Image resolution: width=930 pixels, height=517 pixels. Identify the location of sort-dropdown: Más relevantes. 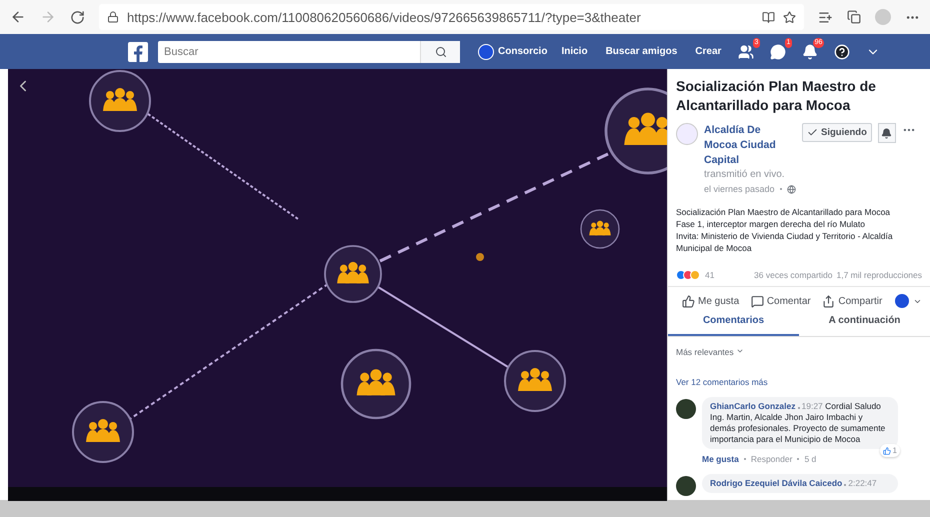
(799, 347).